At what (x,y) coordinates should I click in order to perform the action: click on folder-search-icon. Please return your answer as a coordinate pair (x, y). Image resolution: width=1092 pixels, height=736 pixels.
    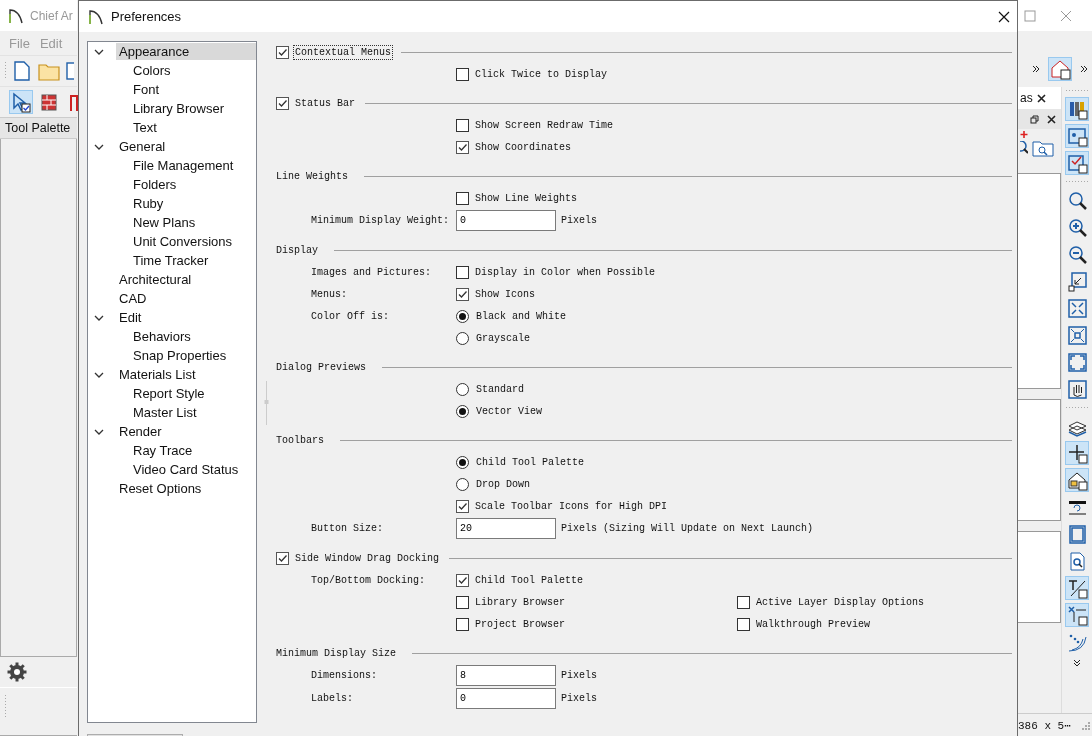
    Looking at the image, I should click on (1043, 148).